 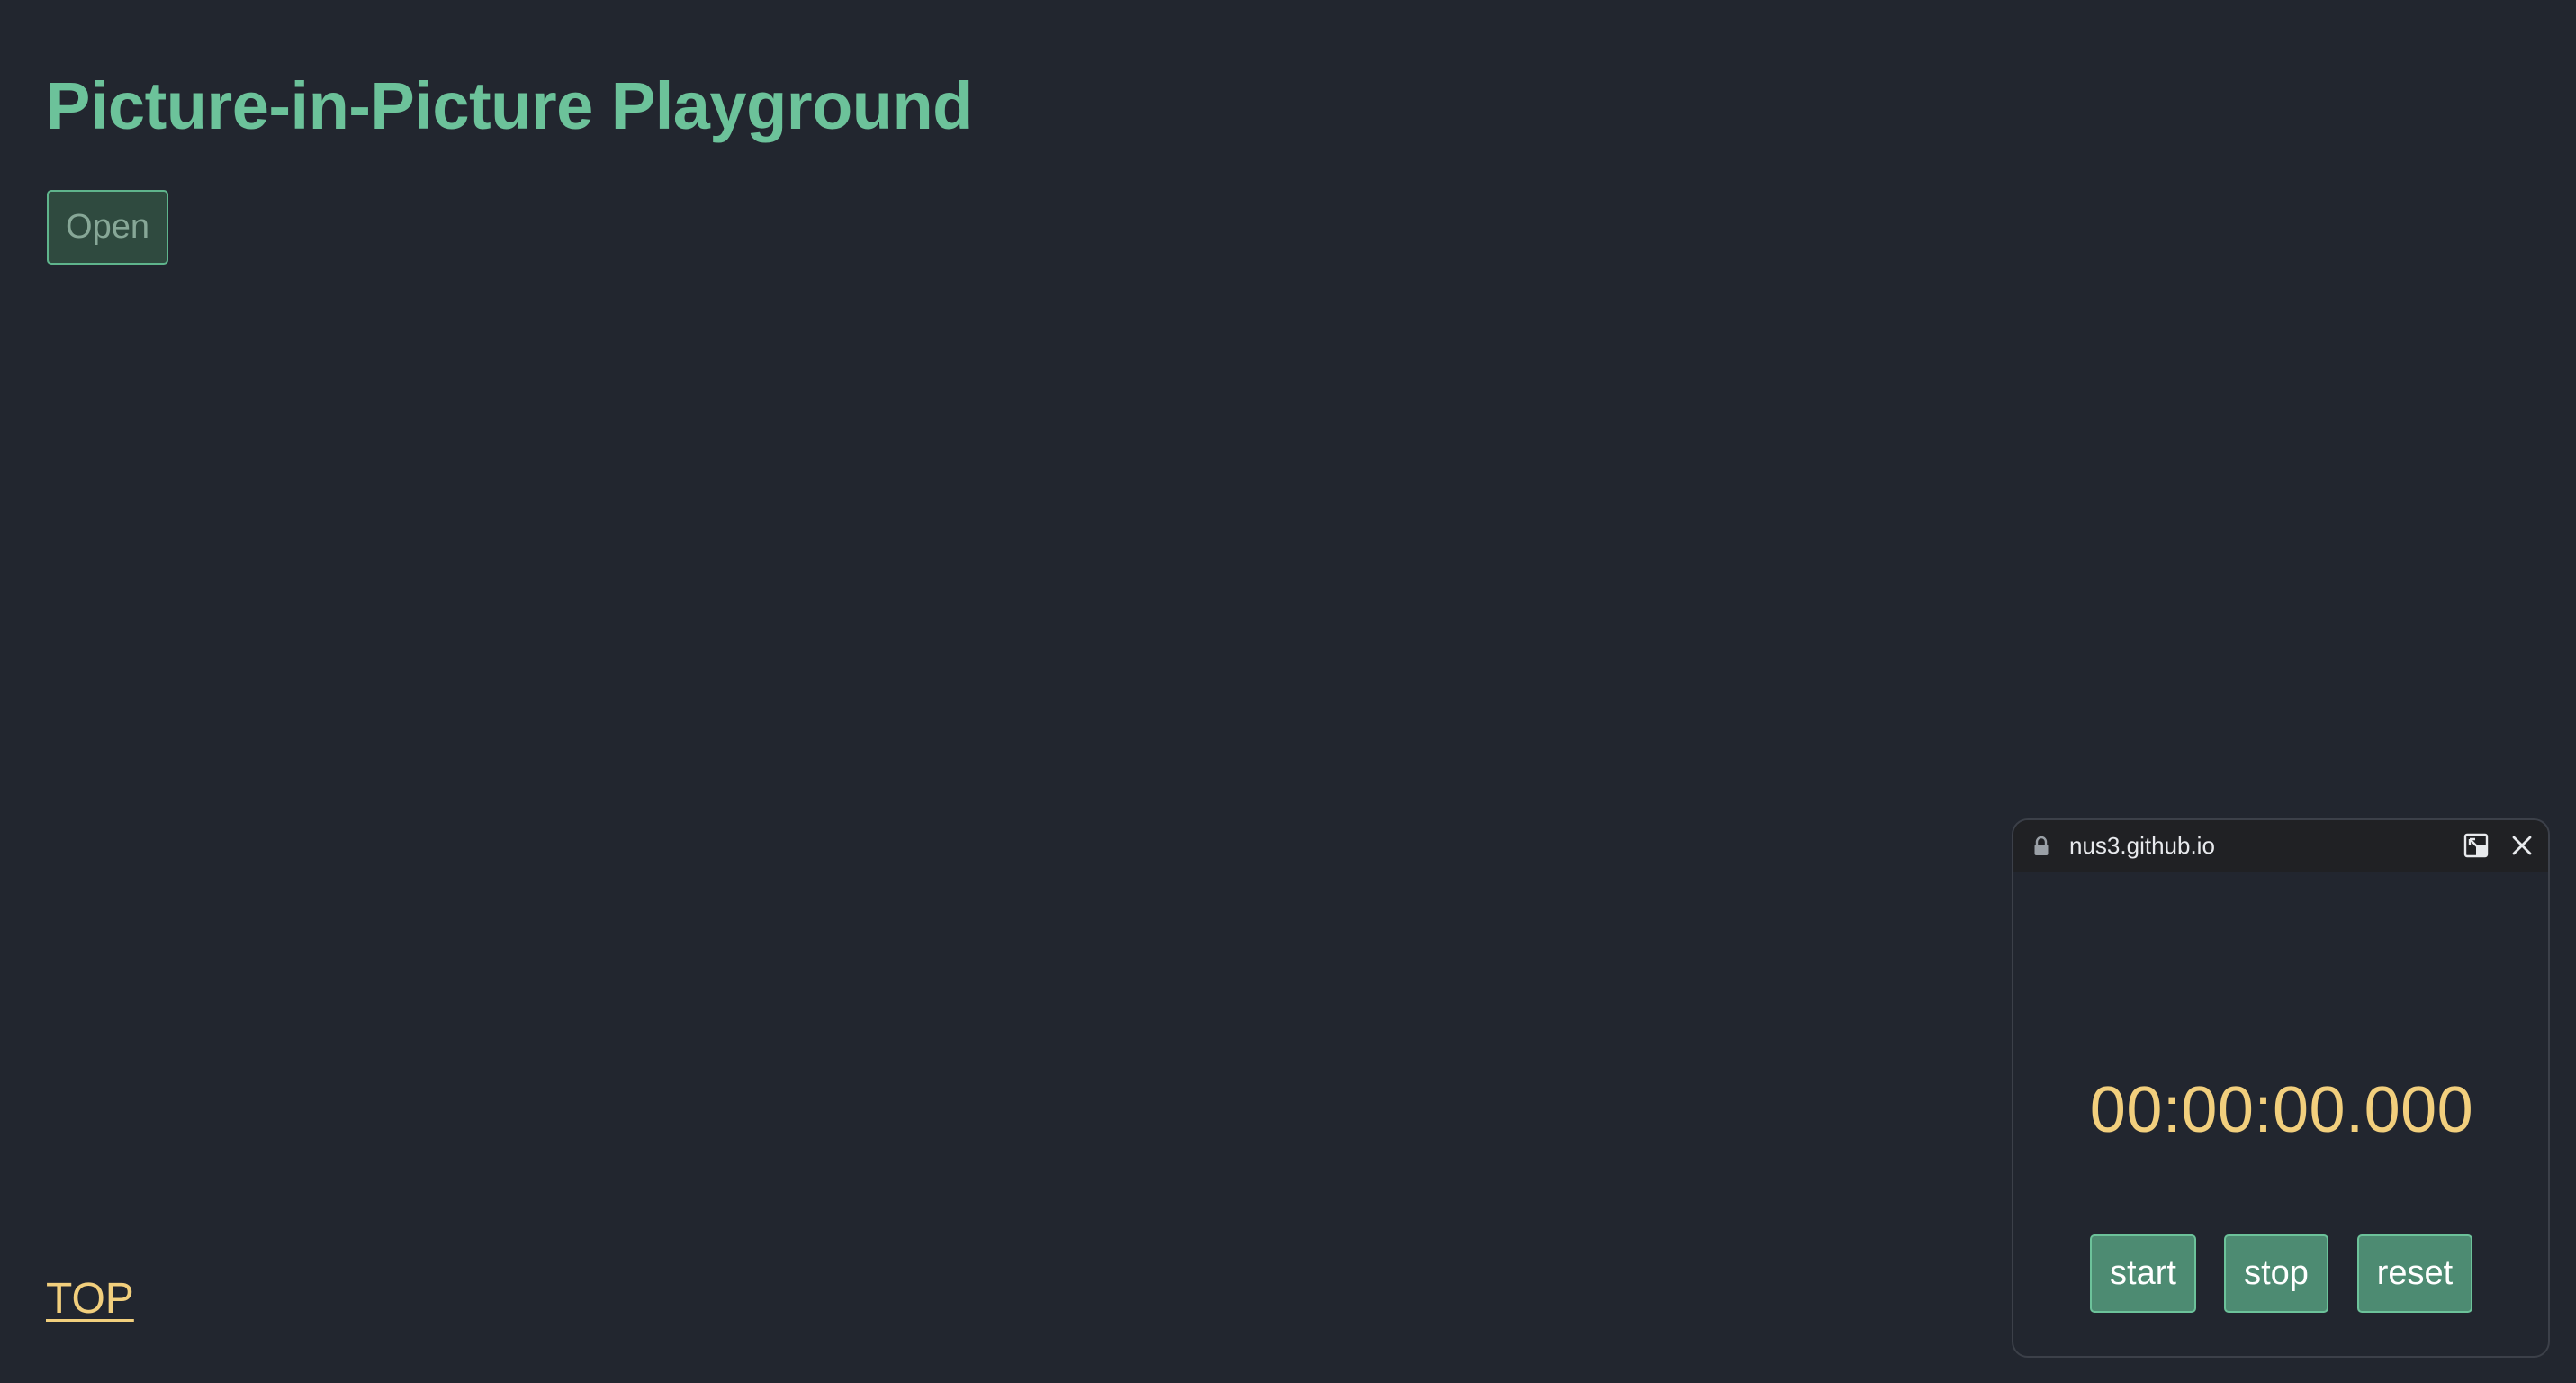 What do you see at coordinates (2041, 845) in the screenshot?
I see `lock-icon` at bounding box center [2041, 845].